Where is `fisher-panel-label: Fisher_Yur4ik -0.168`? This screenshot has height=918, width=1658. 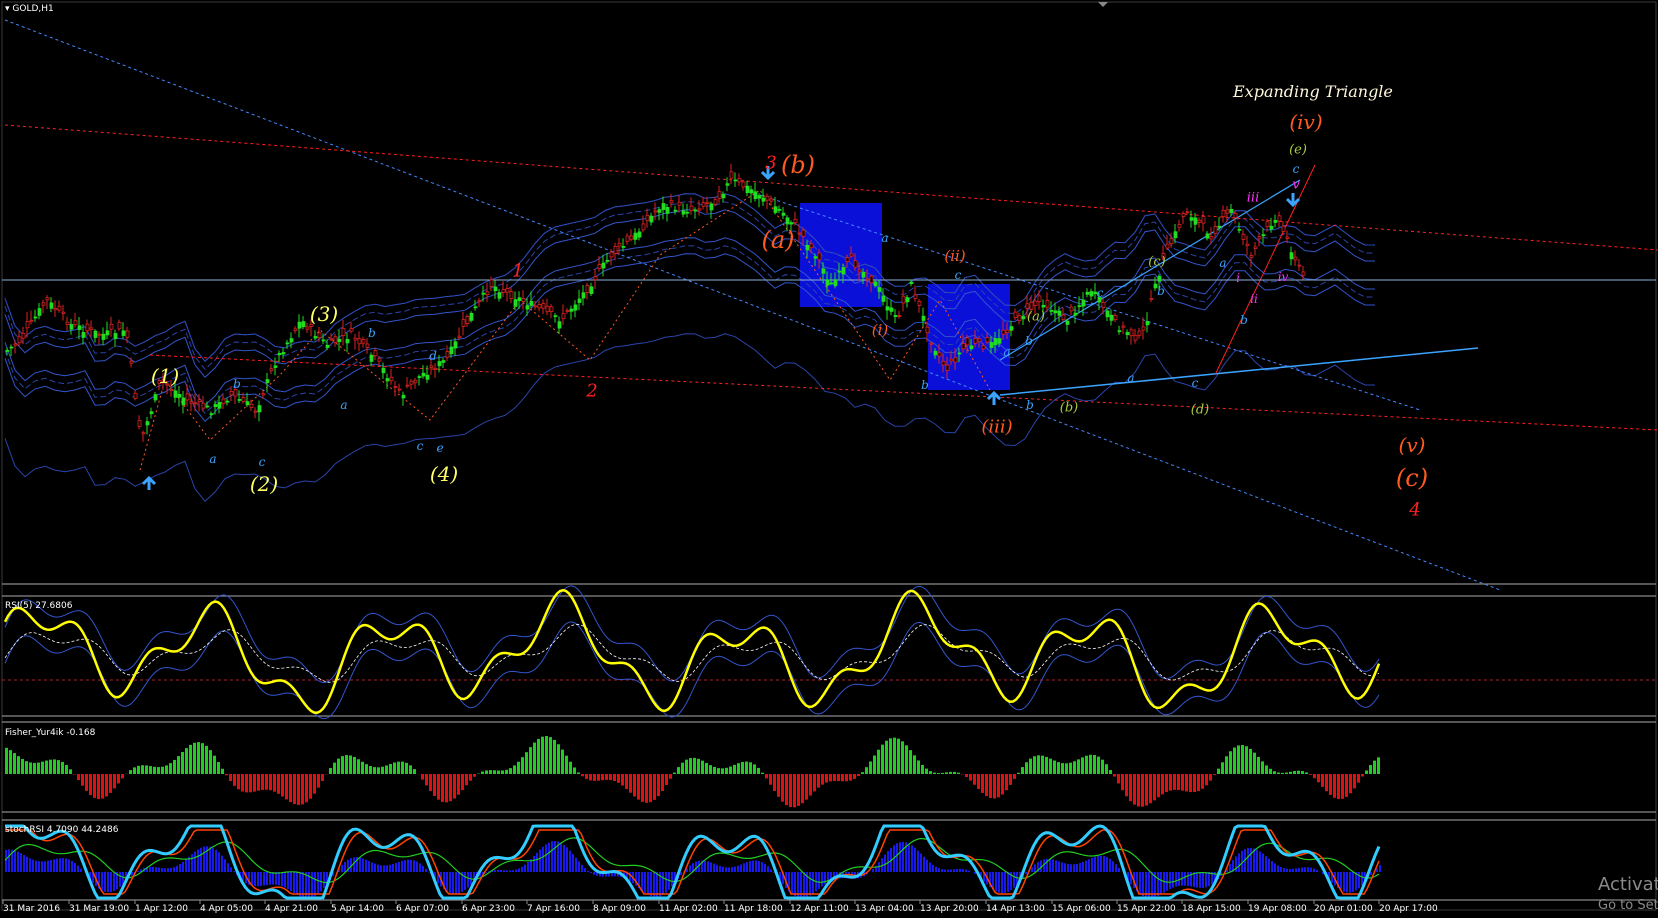
fisher-panel-label: Fisher_Yur4ik -0.168 is located at coordinates (50, 733).